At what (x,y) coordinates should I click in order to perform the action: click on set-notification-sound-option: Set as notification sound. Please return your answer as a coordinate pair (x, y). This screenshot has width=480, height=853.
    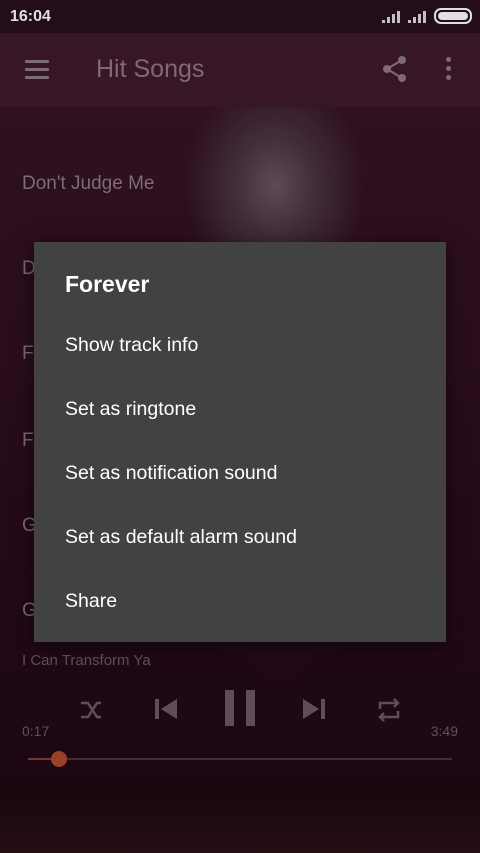
    Looking at the image, I should click on (171, 473).